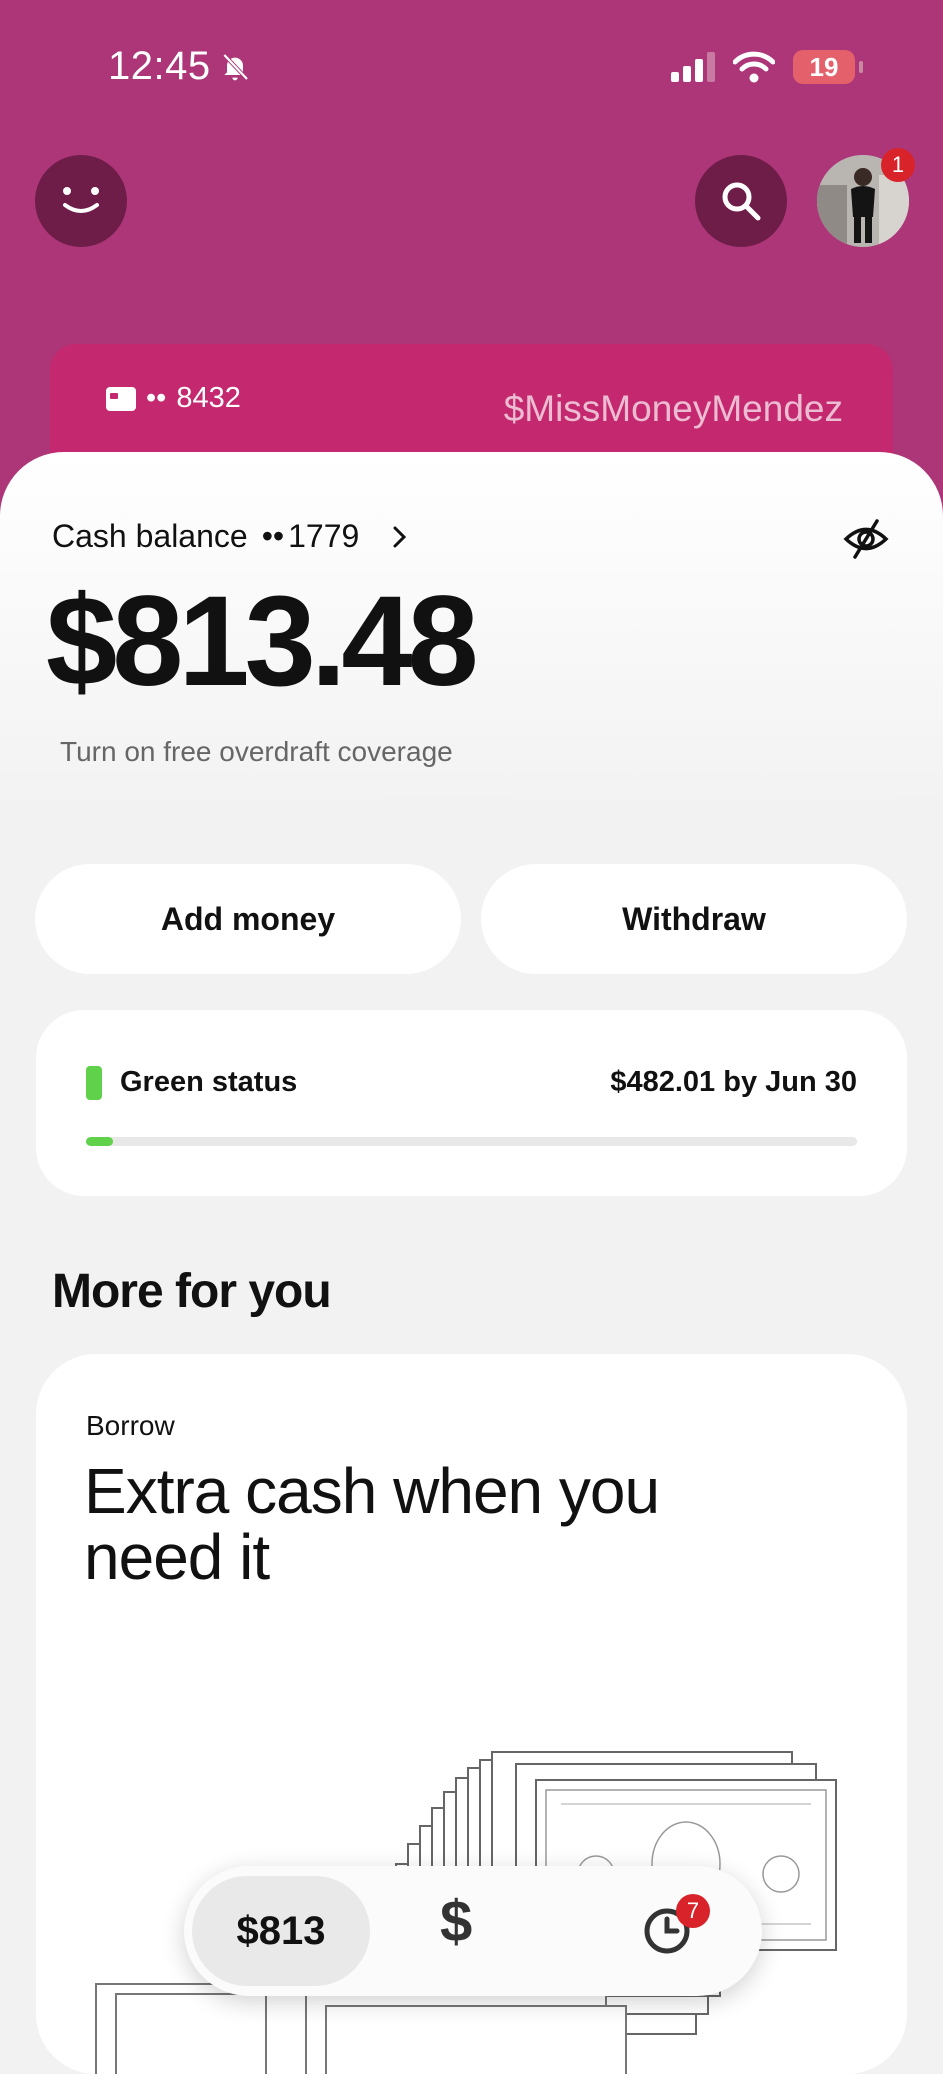 The width and height of the screenshot is (943, 2074). I want to click on signal-icon, so click(693, 67).